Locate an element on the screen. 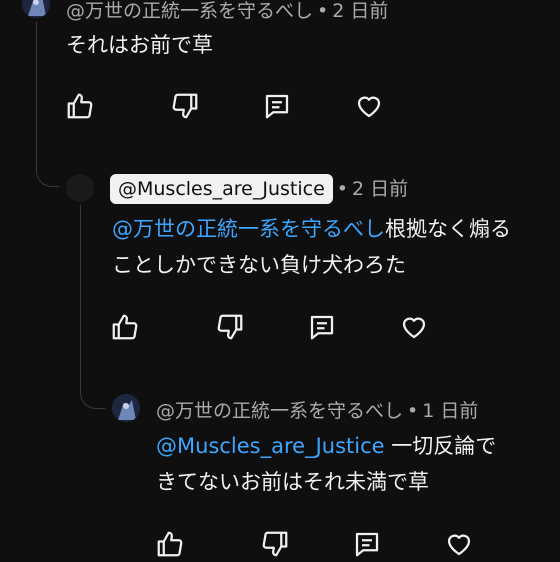 The image size is (560, 562). comment-text: @Muscles_are_Justice 一切反論で is located at coordinates (326, 446).